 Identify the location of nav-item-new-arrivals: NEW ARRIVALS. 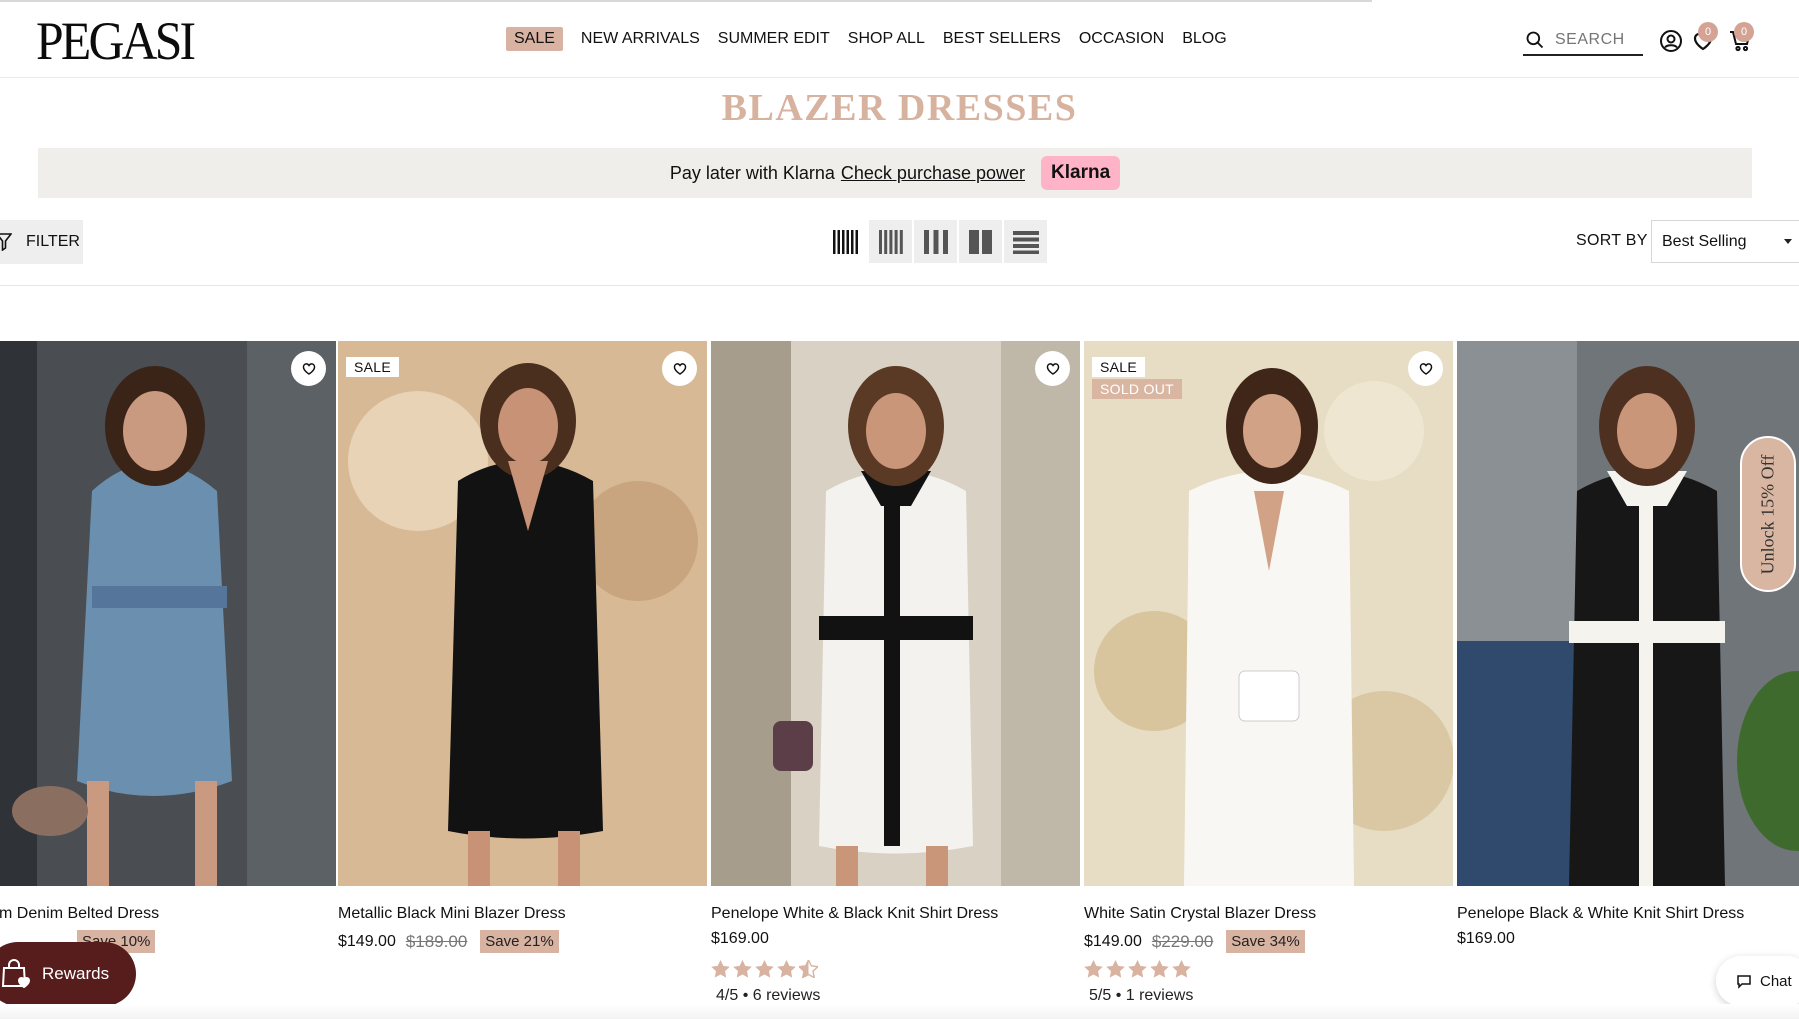
(640, 39).